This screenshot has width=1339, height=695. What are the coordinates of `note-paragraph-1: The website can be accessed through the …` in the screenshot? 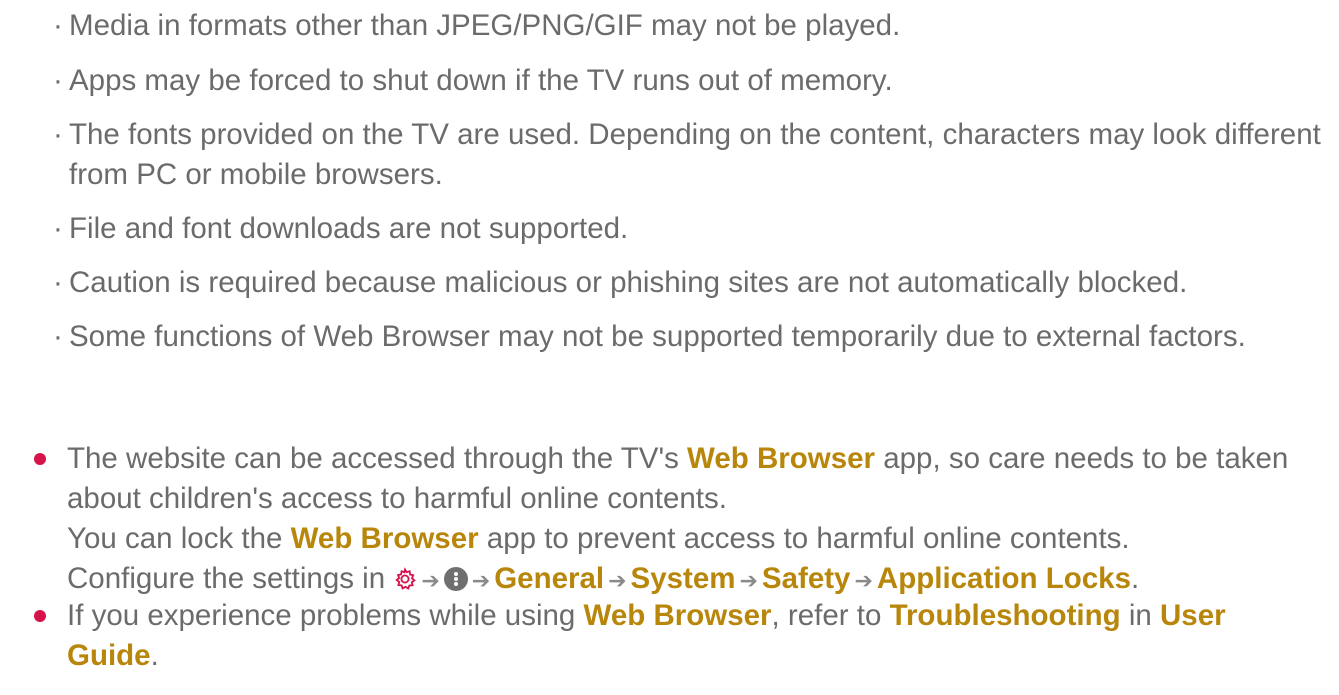 It's located at (694, 479).